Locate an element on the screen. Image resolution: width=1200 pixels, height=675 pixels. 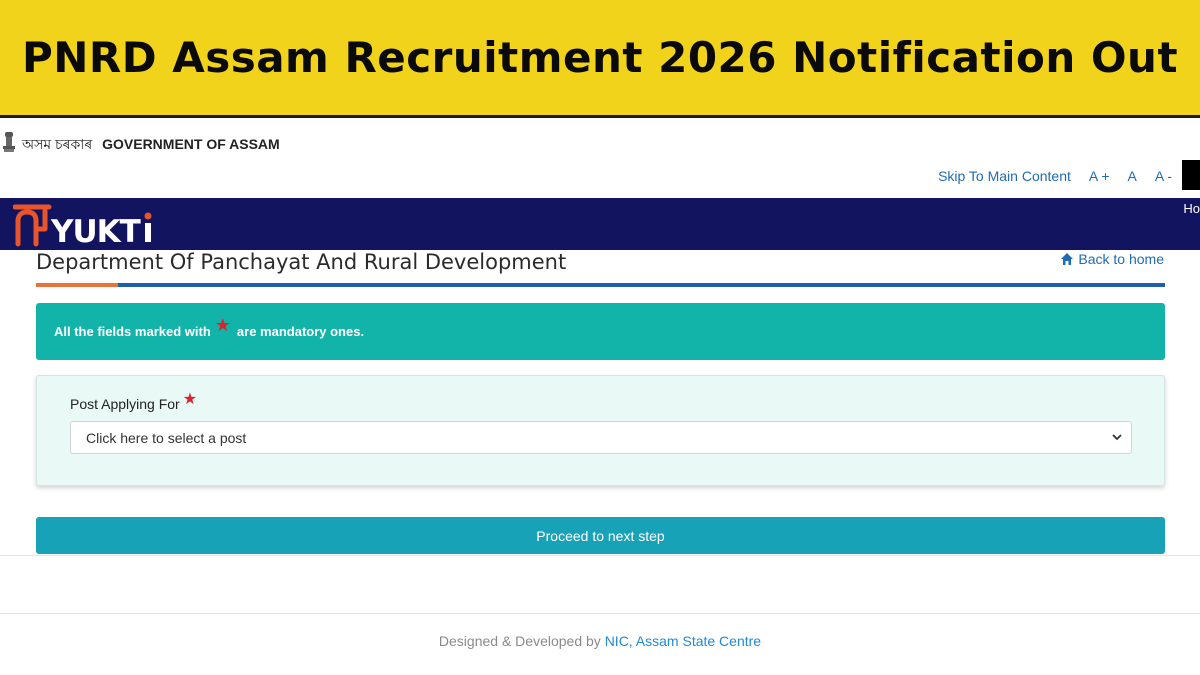
post-select-value: Click here to select a post is located at coordinates (166, 437).